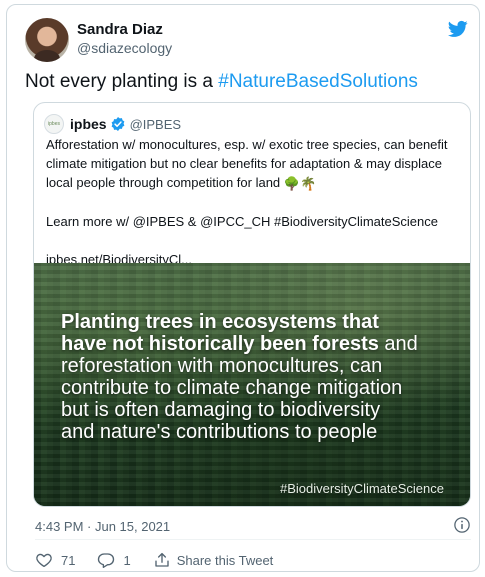 The image size is (485, 577). What do you see at coordinates (462, 525) in the screenshot?
I see `info-icon` at bounding box center [462, 525].